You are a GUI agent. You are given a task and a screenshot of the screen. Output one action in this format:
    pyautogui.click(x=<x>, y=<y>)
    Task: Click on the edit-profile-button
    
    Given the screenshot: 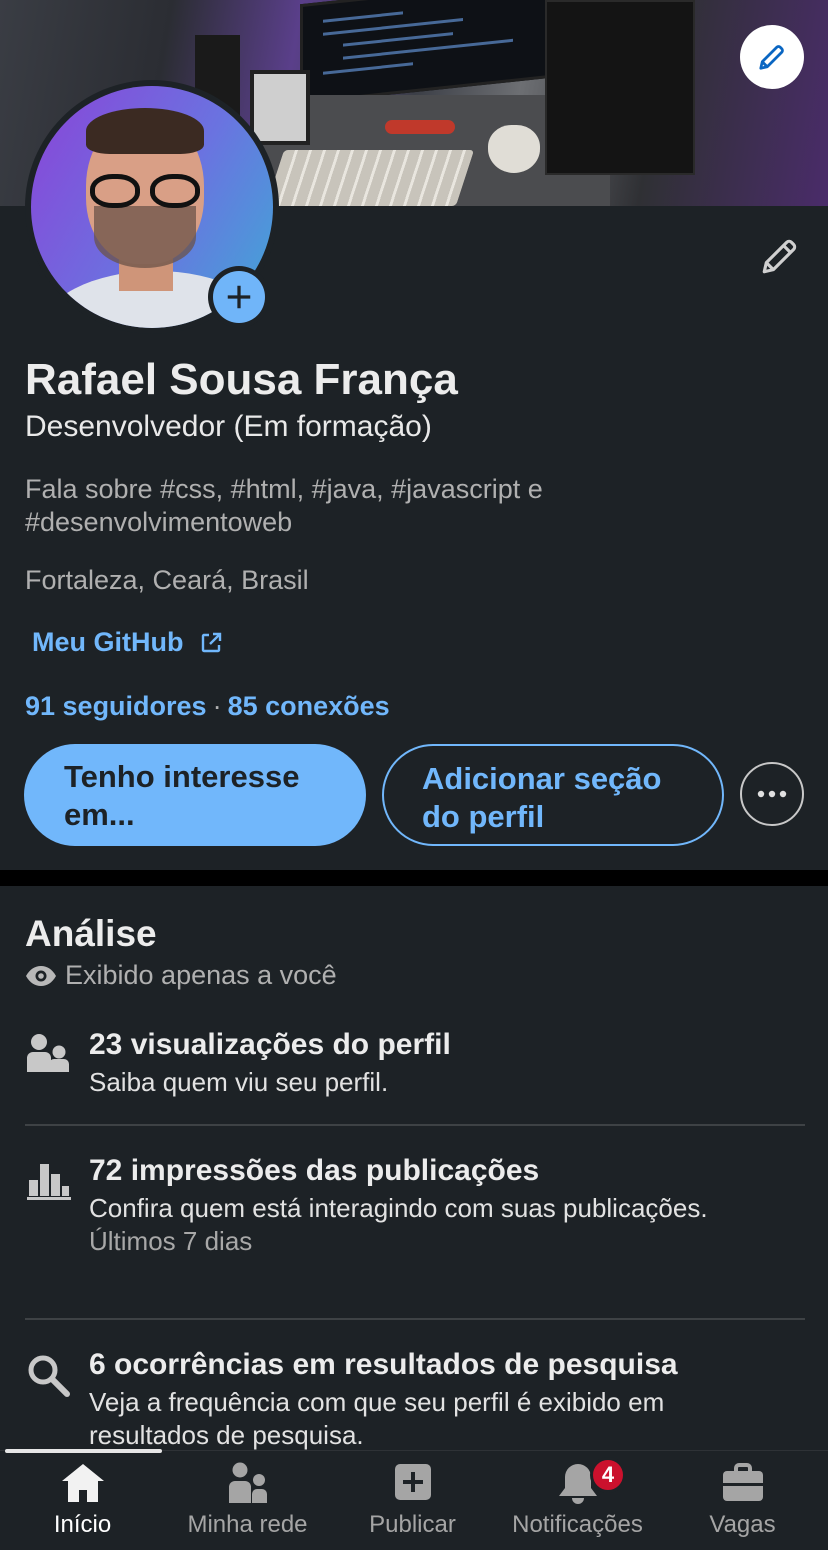 What is the action you would take?
    pyautogui.click(x=780, y=256)
    